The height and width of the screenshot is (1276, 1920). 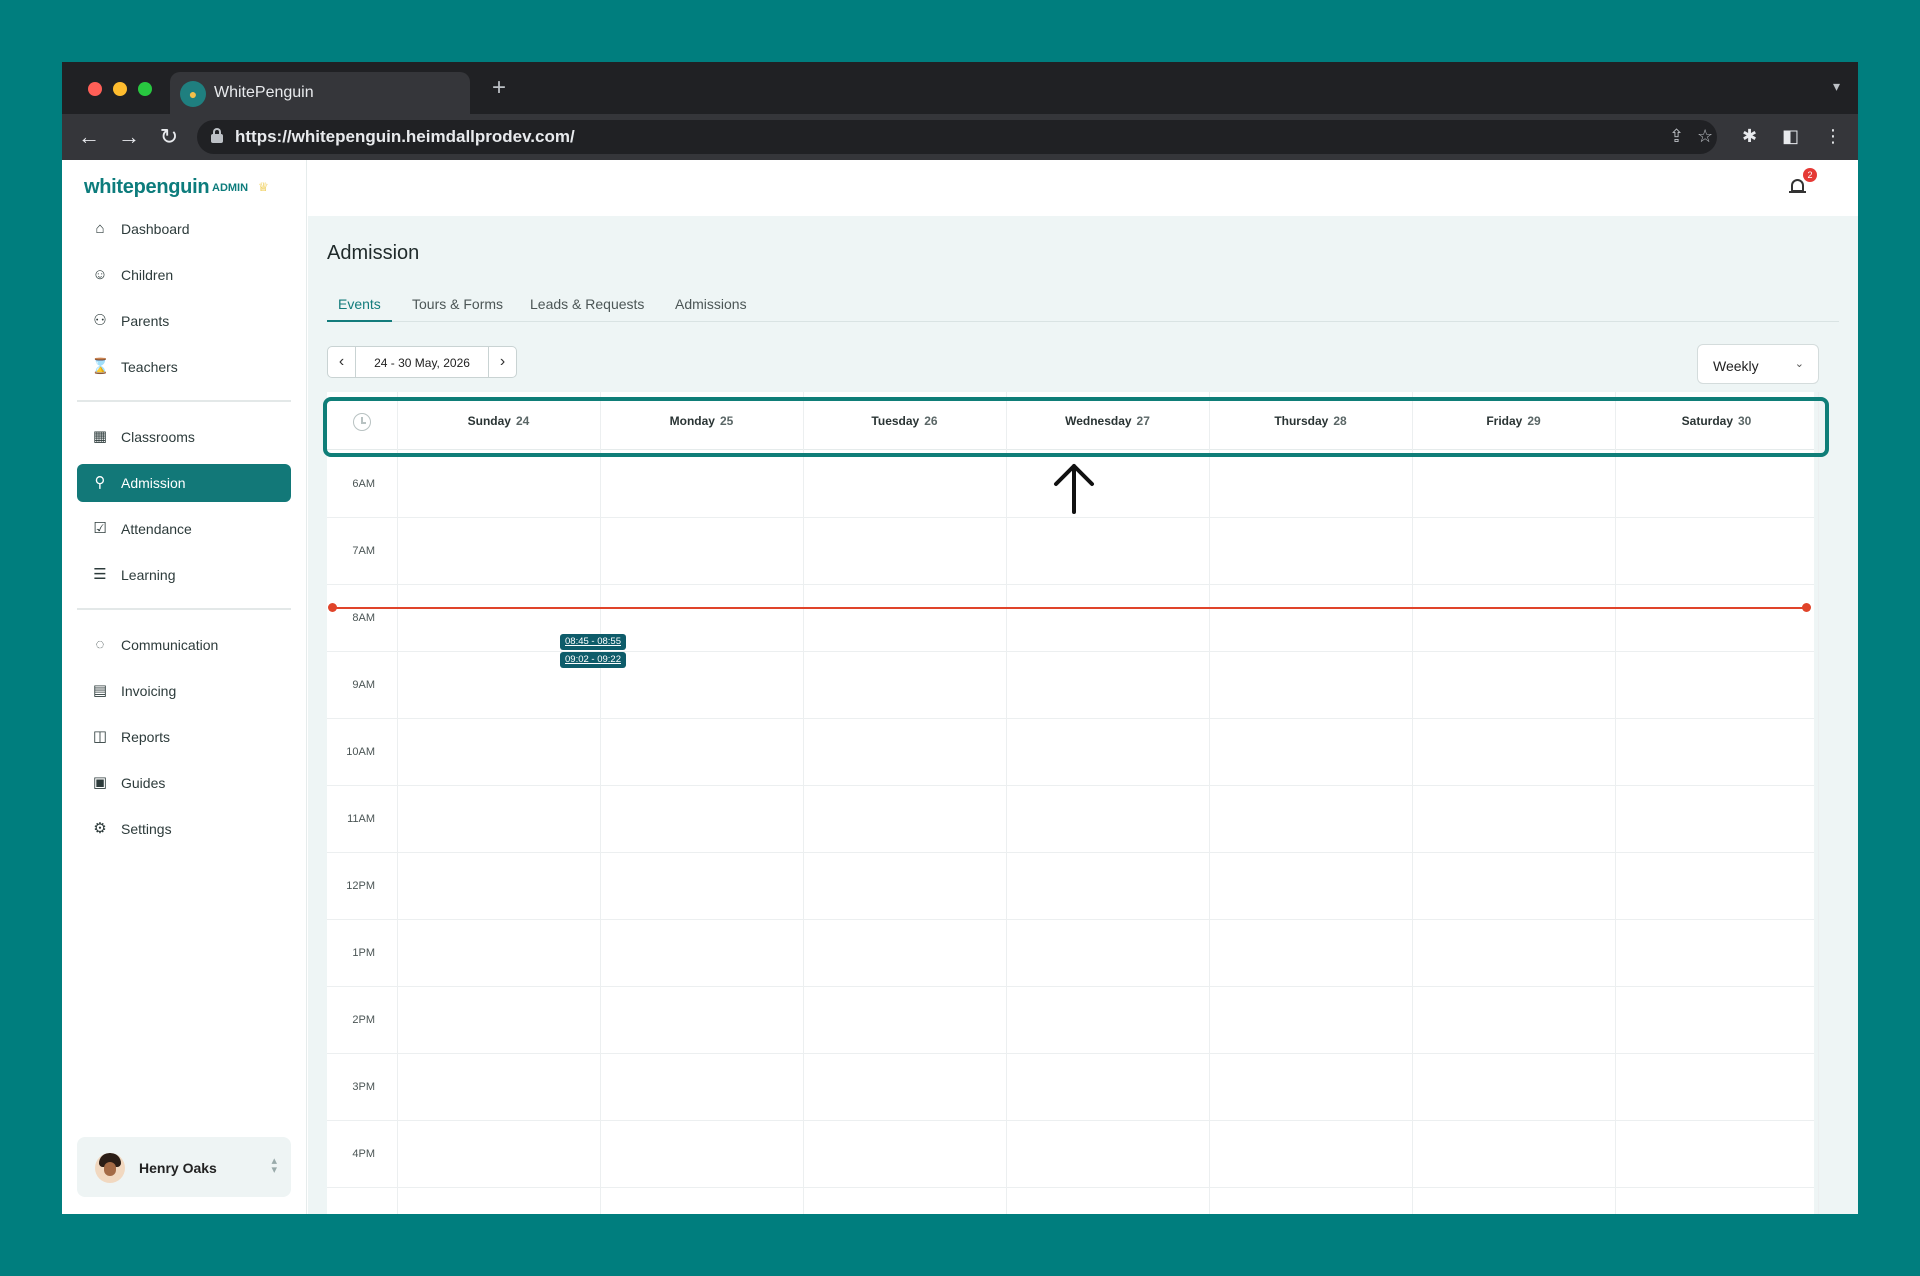 What do you see at coordinates (593, 660) in the screenshot?
I see `calendar-event: 09:02 - 09:22` at bounding box center [593, 660].